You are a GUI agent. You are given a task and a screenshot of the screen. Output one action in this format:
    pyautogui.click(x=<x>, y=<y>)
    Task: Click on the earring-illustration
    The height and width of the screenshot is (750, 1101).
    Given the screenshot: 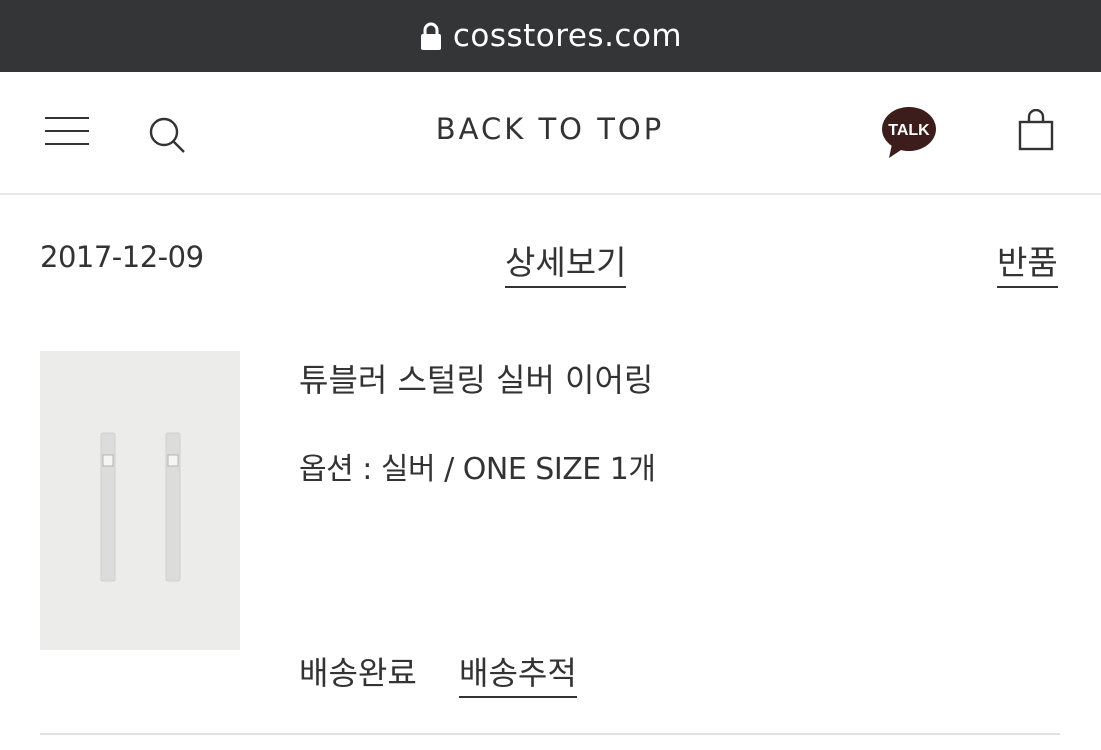 What is the action you would take?
    pyautogui.click(x=140, y=500)
    